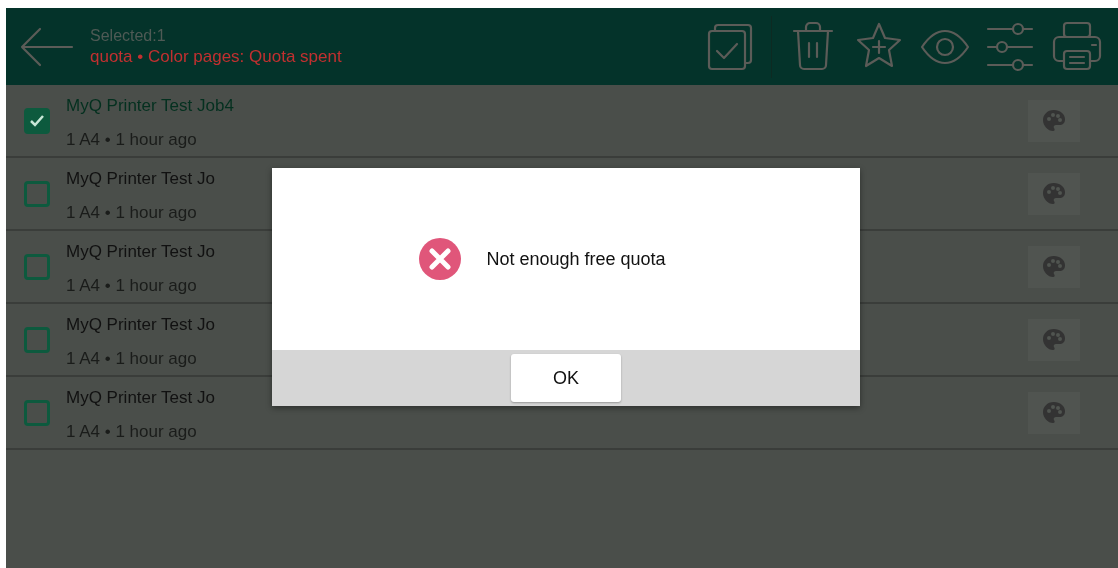 The image size is (1118, 568). I want to click on selected-count: Selected:1, so click(128, 35).